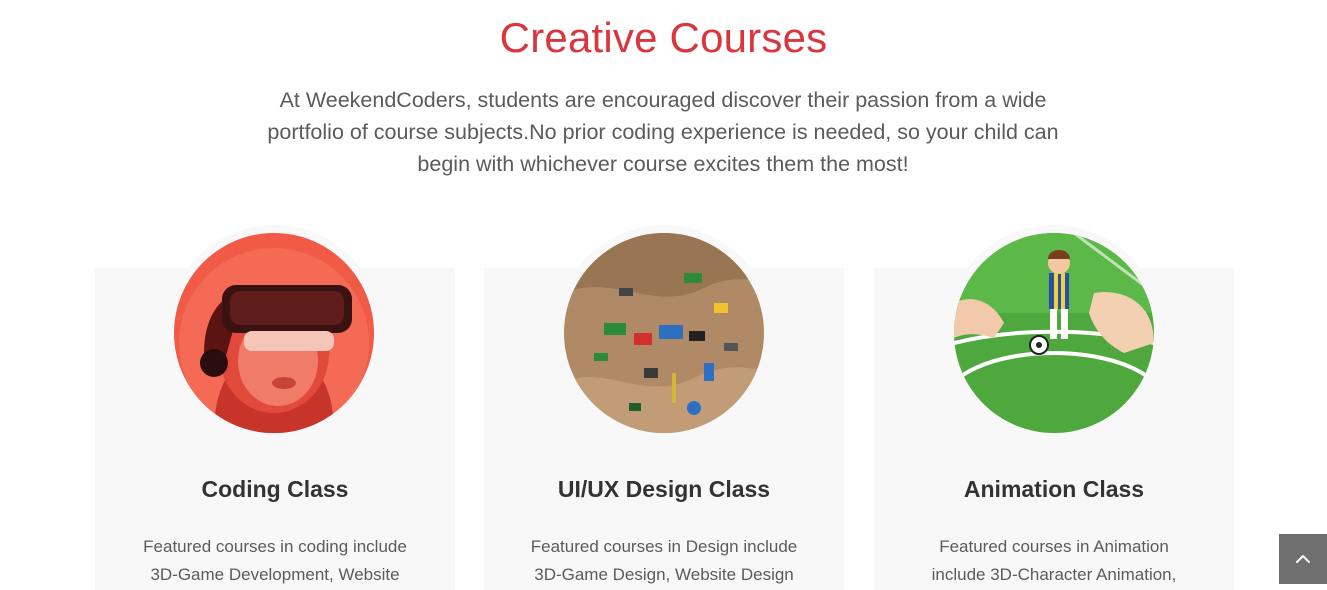 The width and height of the screenshot is (1327, 590). Describe the element at coordinates (1054, 333) in the screenshot. I see `football-figure-photo` at that location.